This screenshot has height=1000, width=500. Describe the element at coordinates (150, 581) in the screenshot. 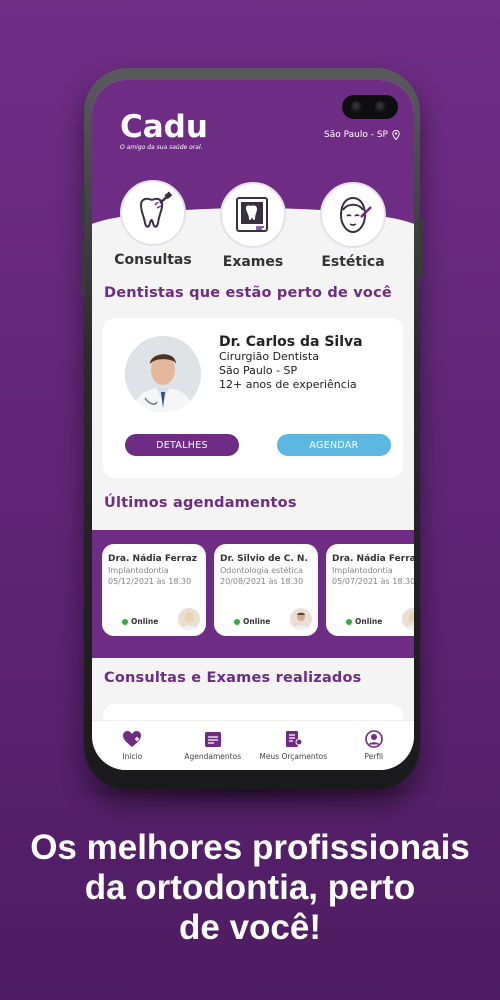

I see `appointment-date: 05/12/2021 às 18.30` at that location.